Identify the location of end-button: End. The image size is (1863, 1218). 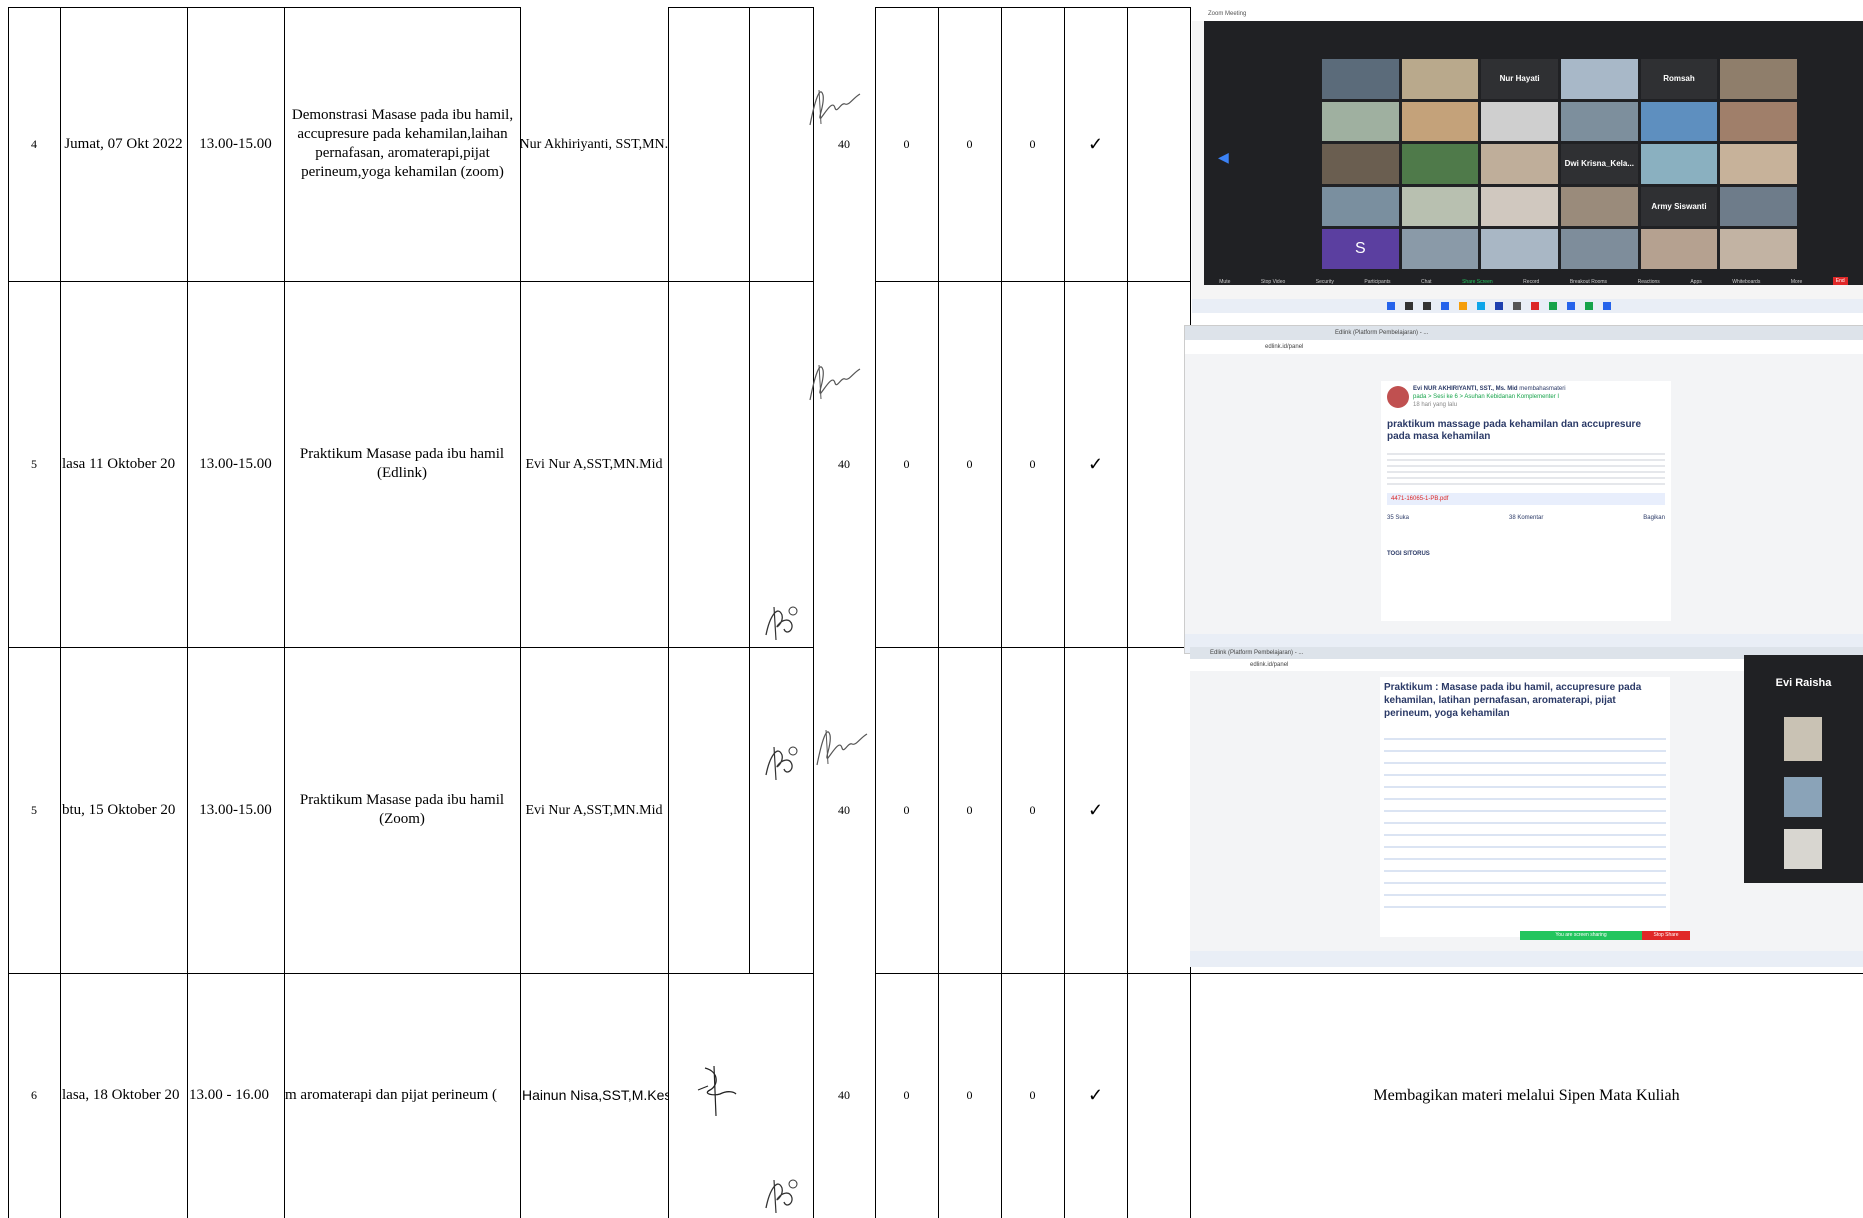
(1840, 281).